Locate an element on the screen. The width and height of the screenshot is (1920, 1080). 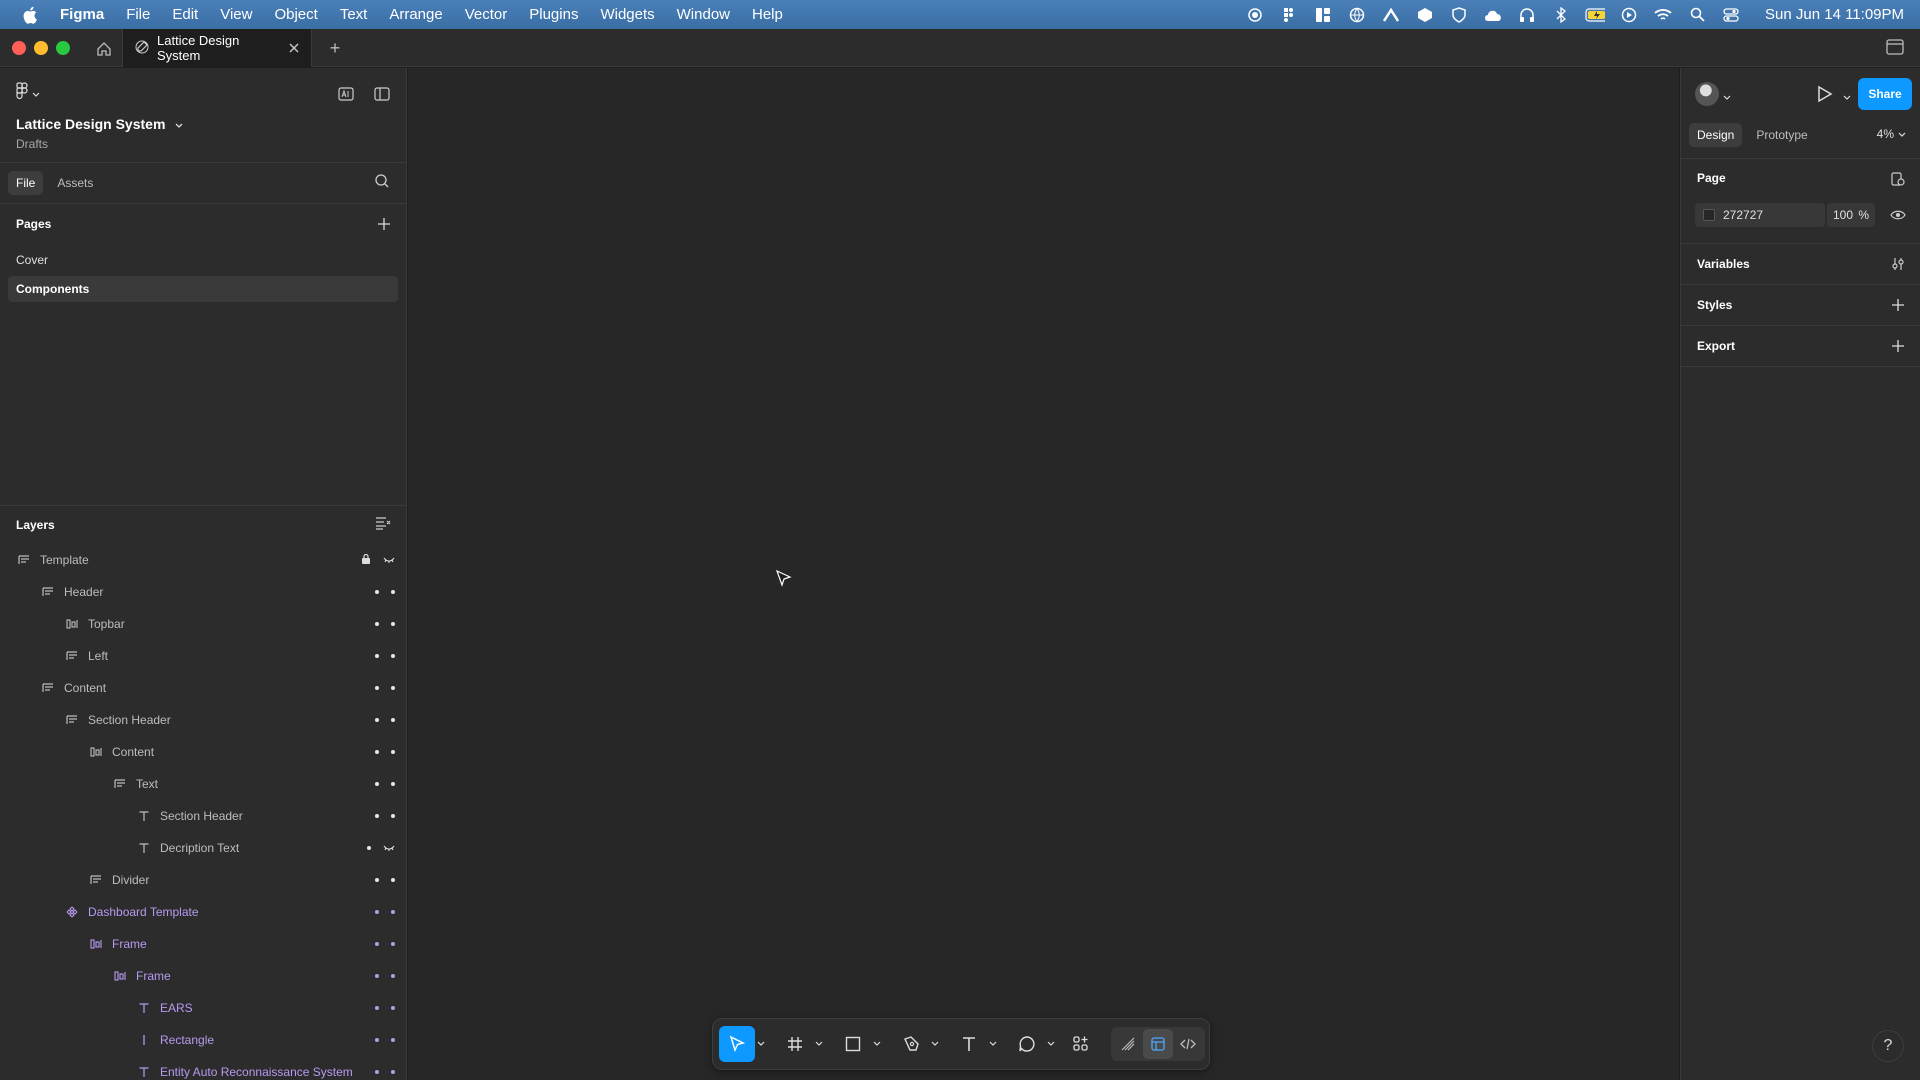
layer-row: EARS is located at coordinates (203, 1008).